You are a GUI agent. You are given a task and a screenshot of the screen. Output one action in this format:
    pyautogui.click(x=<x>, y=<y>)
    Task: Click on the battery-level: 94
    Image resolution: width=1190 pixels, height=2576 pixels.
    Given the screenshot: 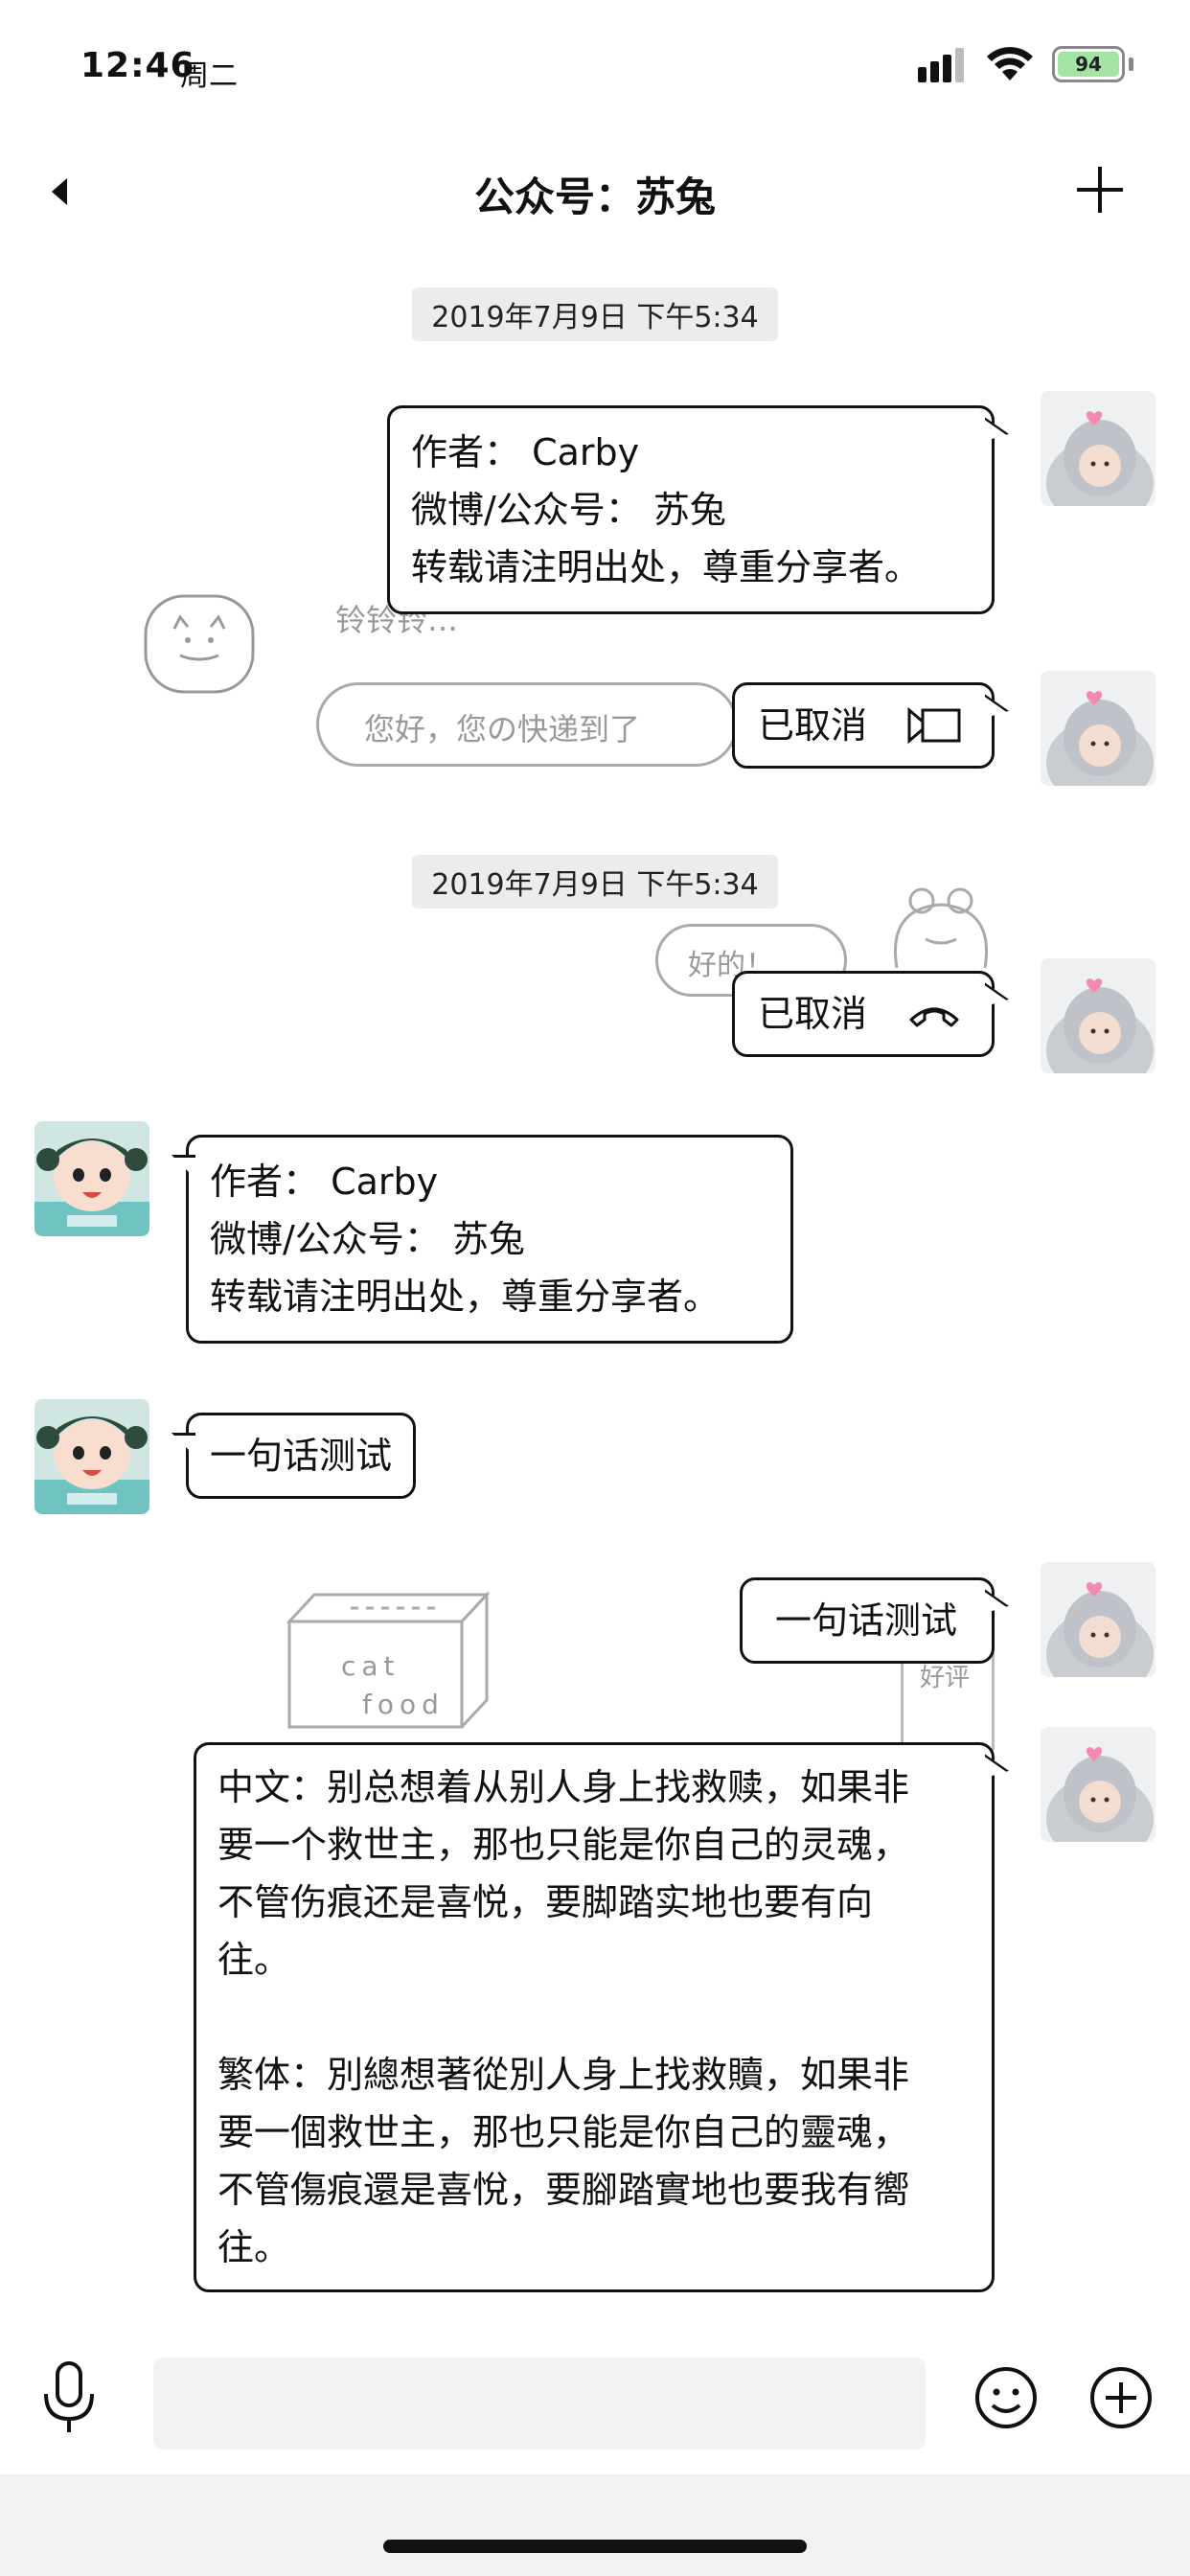 What is the action you would take?
    pyautogui.click(x=1089, y=64)
    